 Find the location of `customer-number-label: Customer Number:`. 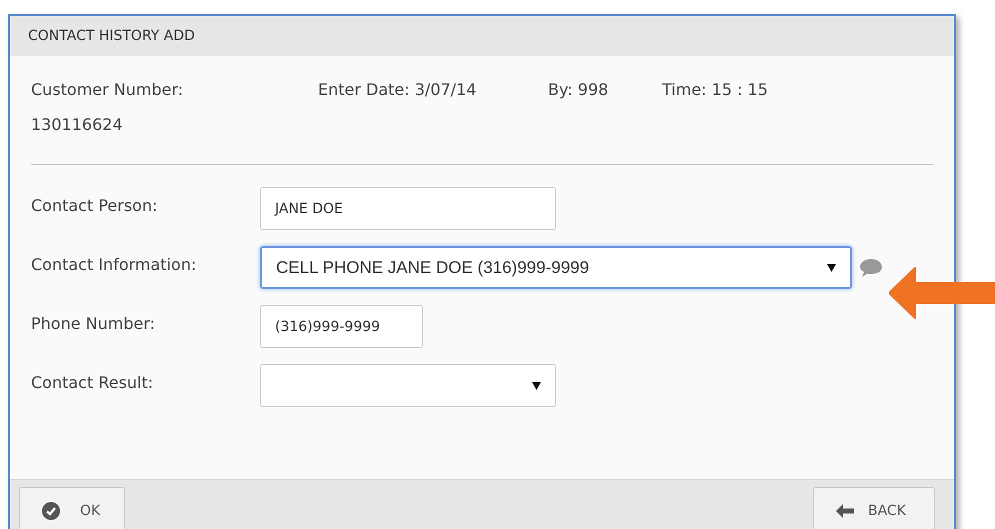

customer-number-label: Customer Number: is located at coordinates (107, 89).